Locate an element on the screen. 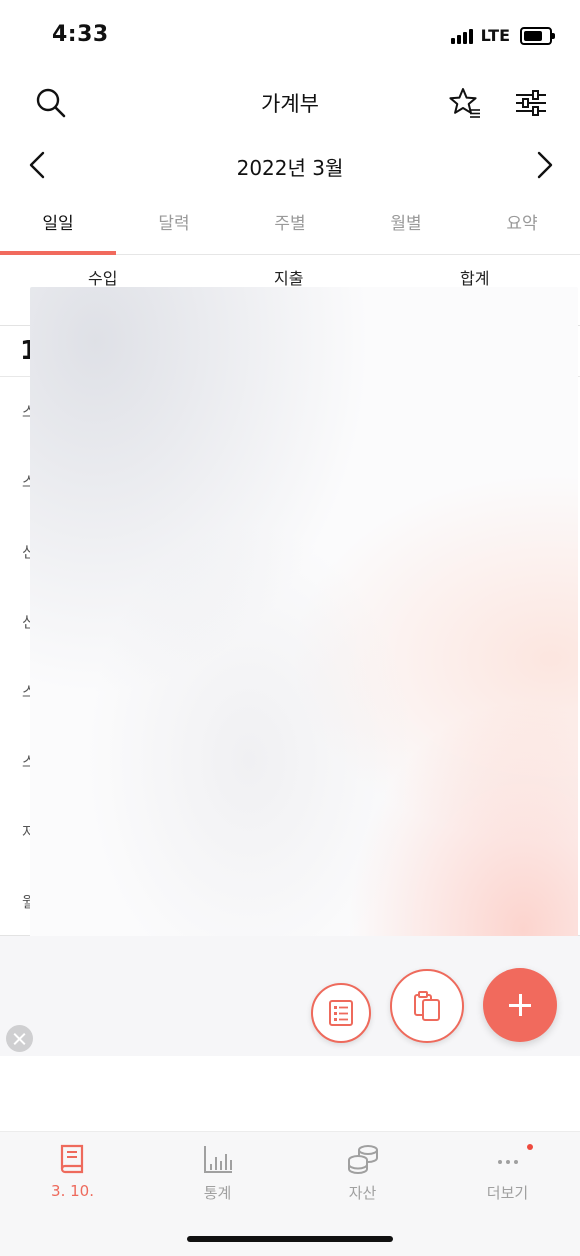 The height and width of the screenshot is (1256, 580). more-icon is located at coordinates (507, 1162).